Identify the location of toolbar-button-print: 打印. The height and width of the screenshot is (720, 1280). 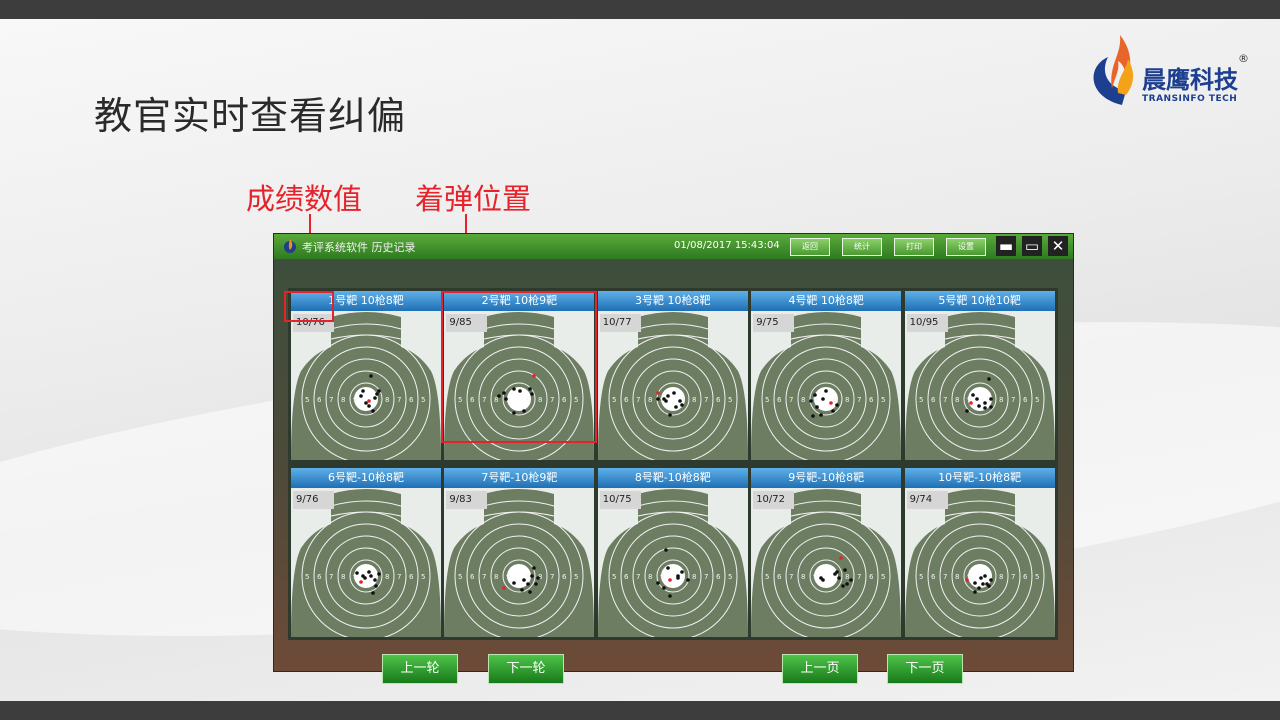
(914, 247).